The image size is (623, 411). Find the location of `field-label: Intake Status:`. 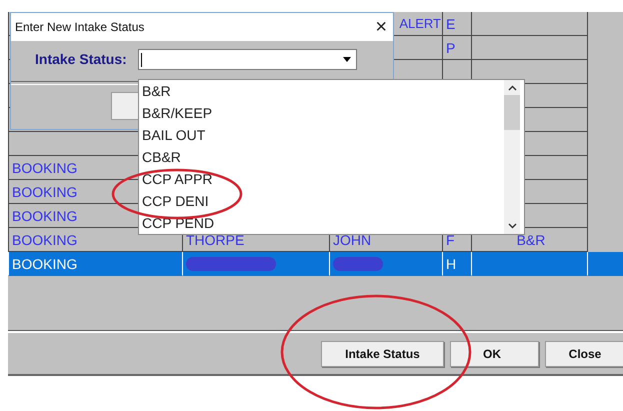

field-label: Intake Status: is located at coordinates (81, 59).